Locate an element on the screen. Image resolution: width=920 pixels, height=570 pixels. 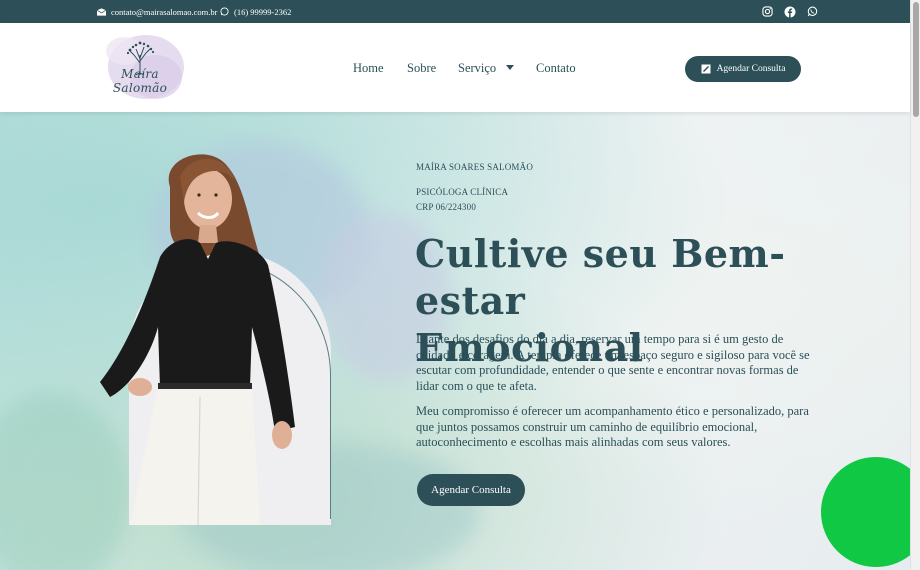
schedule-button-hero: Agendar Consulta is located at coordinates (471, 490).